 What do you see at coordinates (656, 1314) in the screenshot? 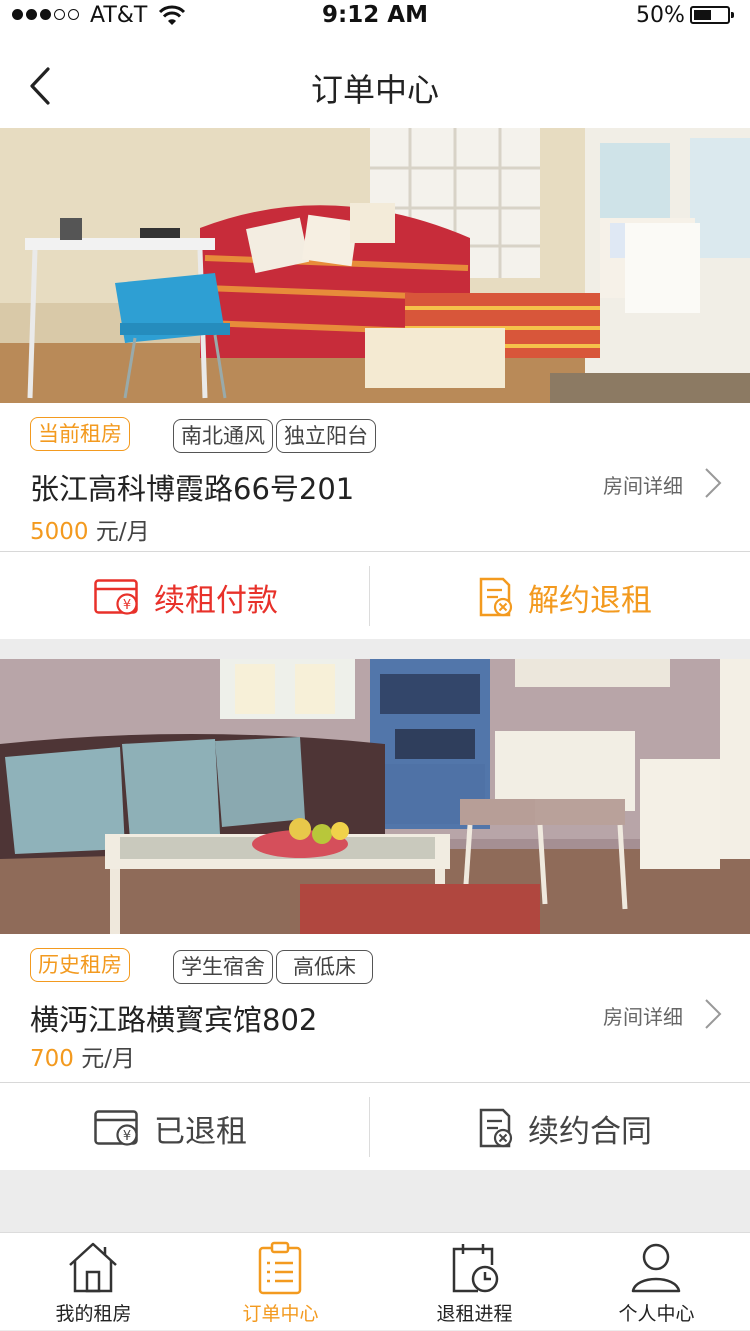
I see `tab-label: 个人中心` at bounding box center [656, 1314].